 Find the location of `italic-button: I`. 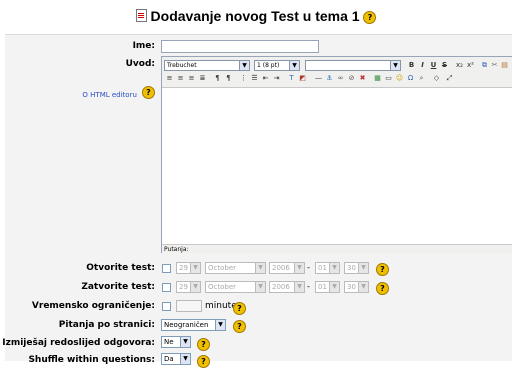

italic-button: I is located at coordinates (422, 65).